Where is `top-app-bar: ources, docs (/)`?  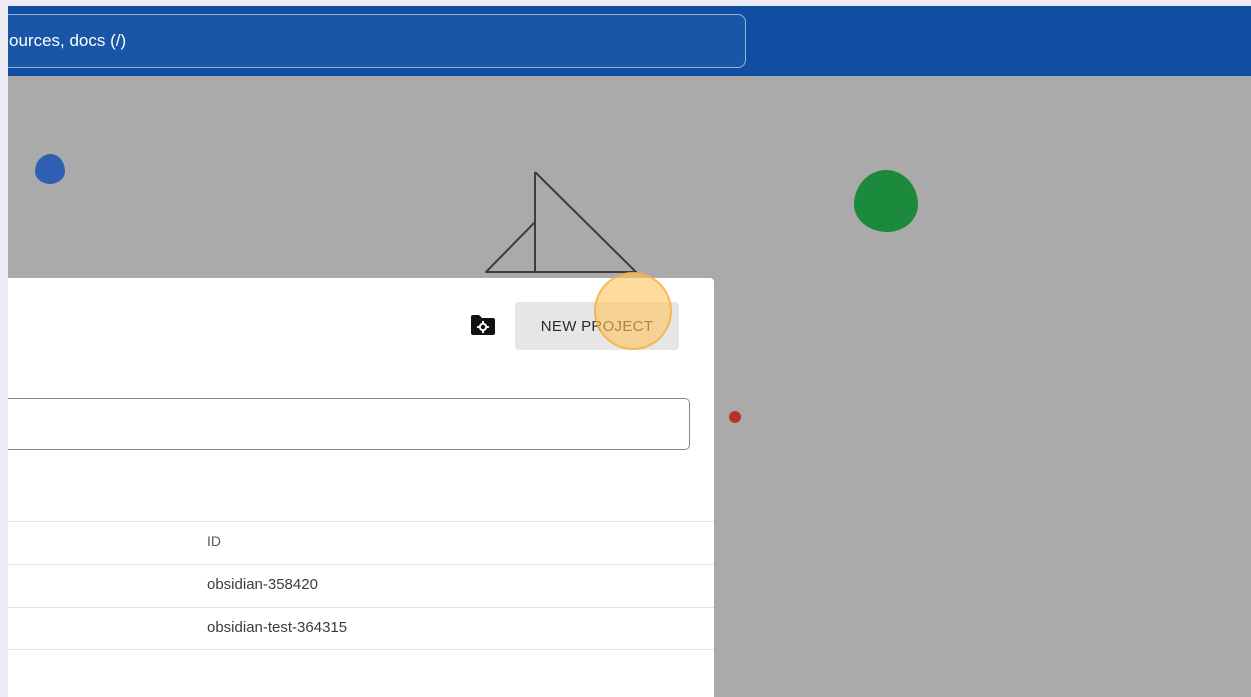
top-app-bar: ources, docs (/) is located at coordinates (629, 41).